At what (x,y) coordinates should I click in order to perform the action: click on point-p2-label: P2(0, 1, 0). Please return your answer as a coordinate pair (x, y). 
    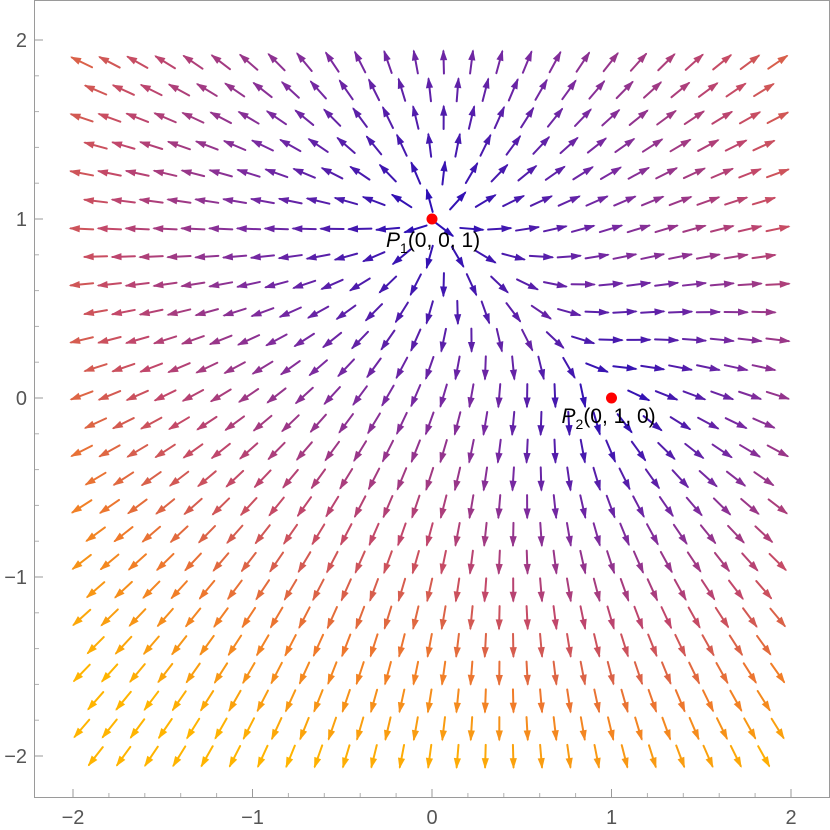
    Looking at the image, I should click on (609, 418).